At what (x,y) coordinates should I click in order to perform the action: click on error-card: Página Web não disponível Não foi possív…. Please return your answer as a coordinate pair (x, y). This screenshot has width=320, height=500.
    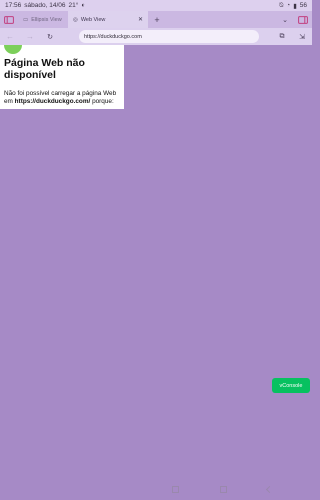
    Looking at the image, I should click on (62, 77).